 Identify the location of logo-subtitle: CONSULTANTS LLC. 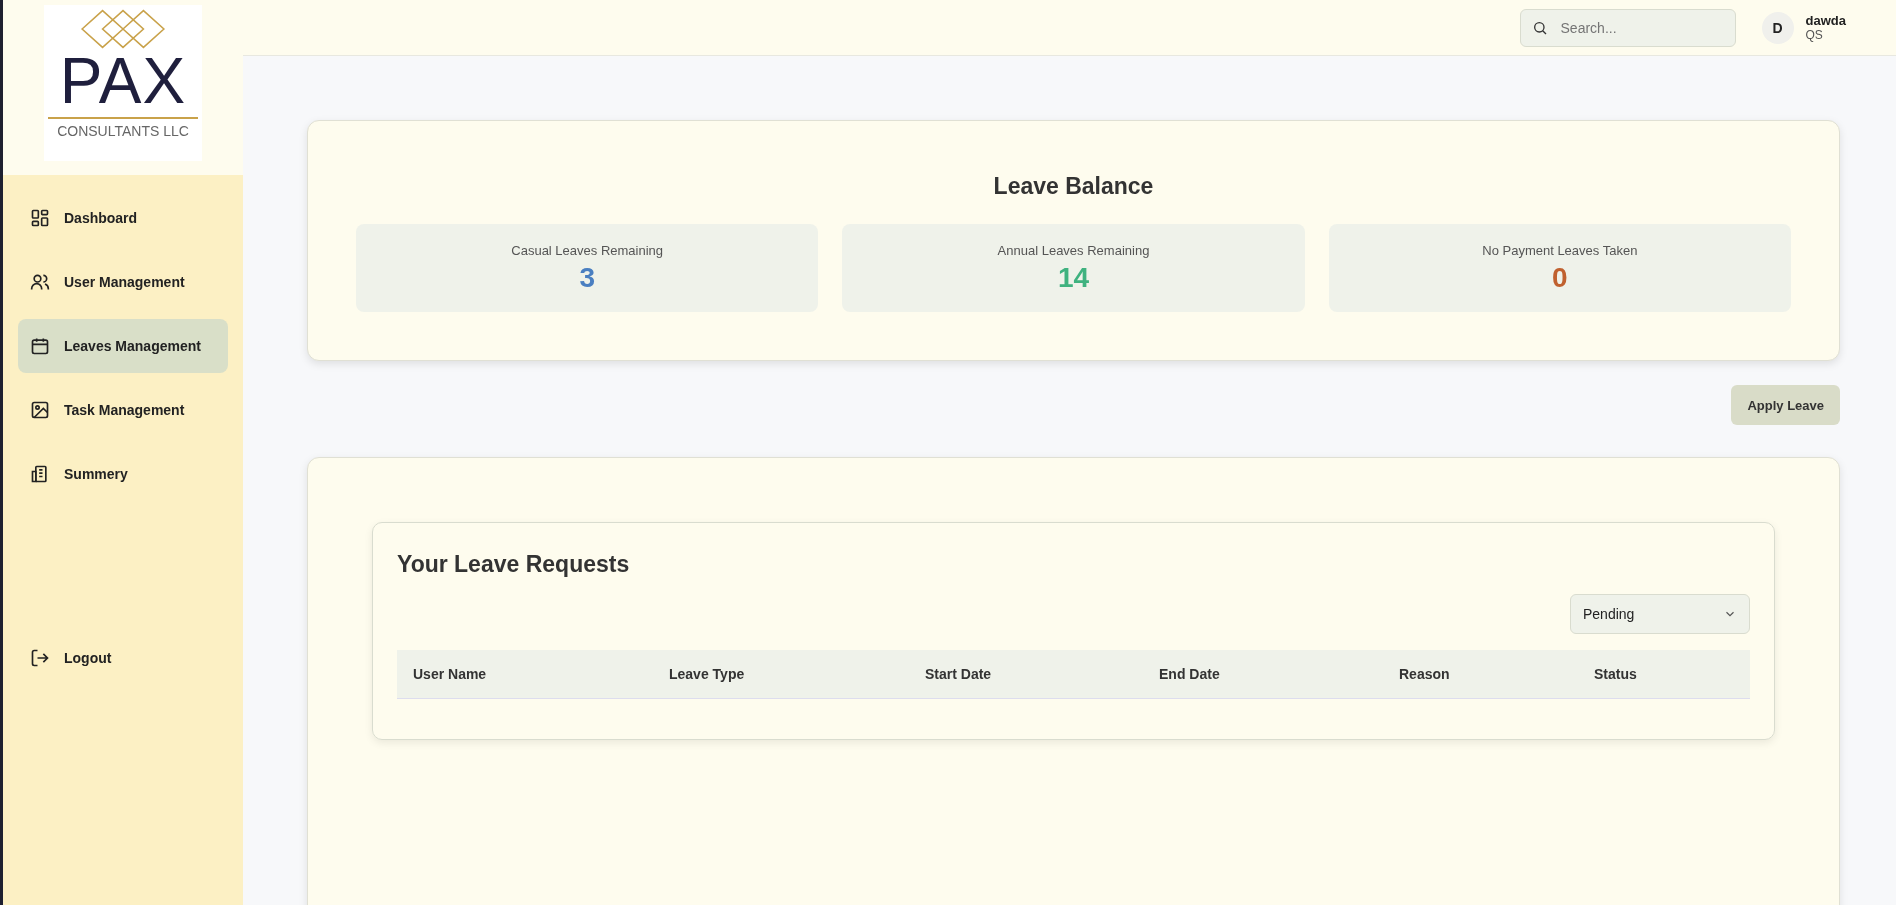
(123, 131).